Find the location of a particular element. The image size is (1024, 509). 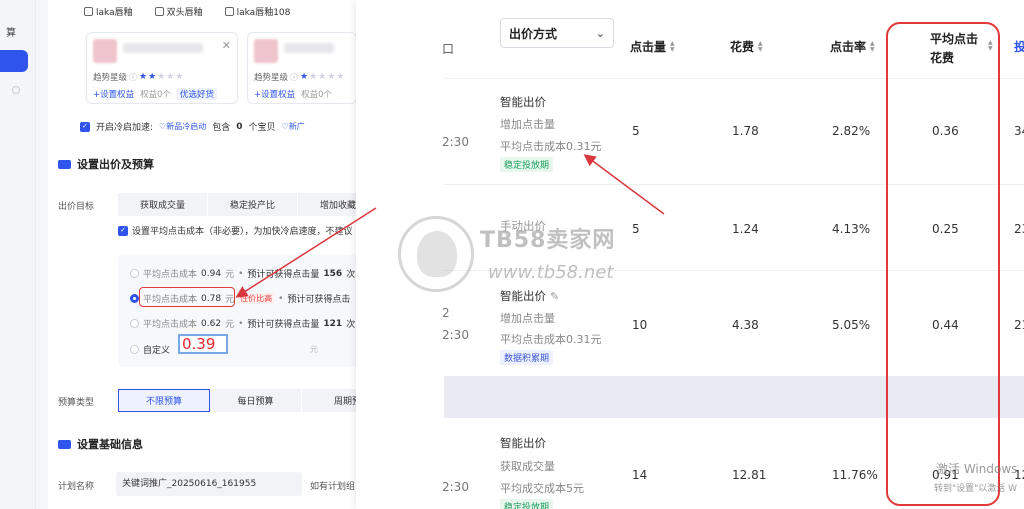

left-nav-dot-icon is located at coordinates (16, 90).